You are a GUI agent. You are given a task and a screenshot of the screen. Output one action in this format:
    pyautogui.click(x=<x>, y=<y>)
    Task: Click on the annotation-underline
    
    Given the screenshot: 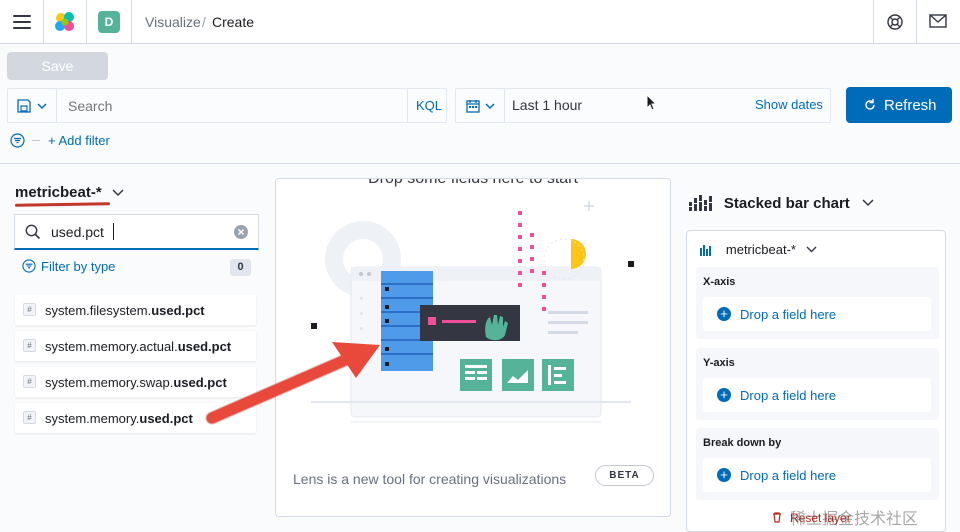 What is the action you would take?
    pyautogui.click(x=62, y=204)
    